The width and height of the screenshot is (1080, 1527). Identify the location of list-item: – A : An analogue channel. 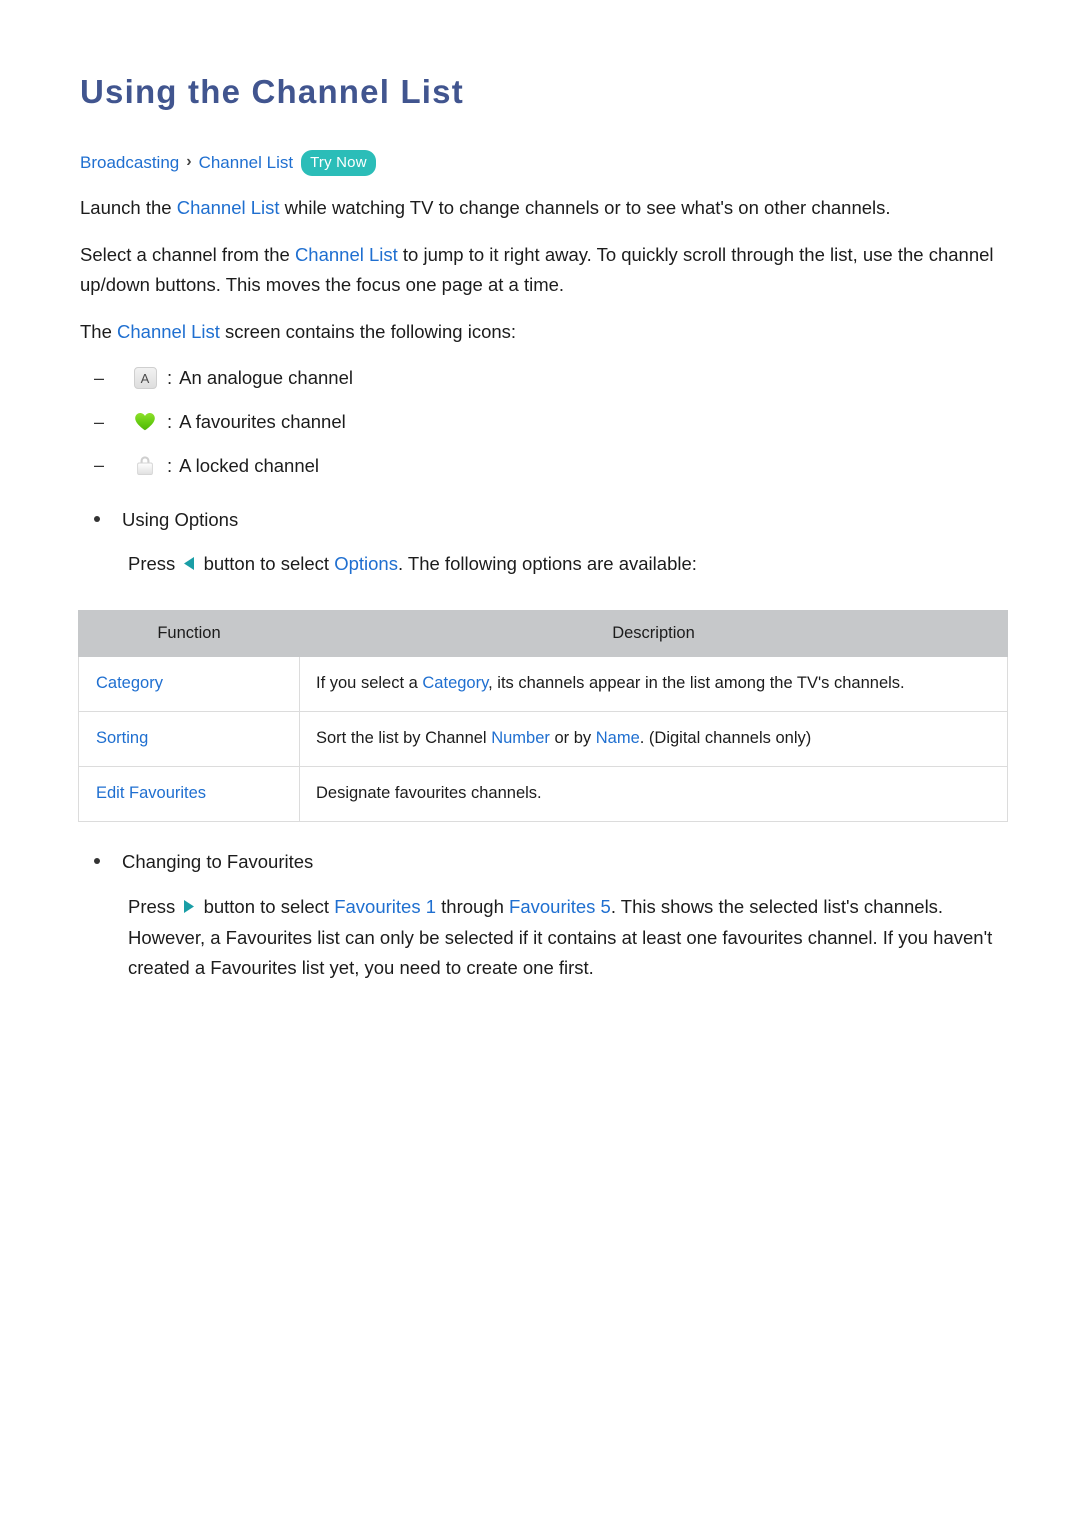
(541, 378).